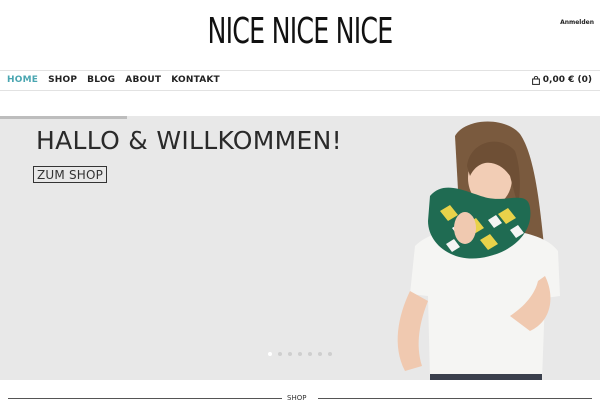  Describe the element at coordinates (300, 31) in the screenshot. I see `site-logo: NICE NICE NICE` at that location.